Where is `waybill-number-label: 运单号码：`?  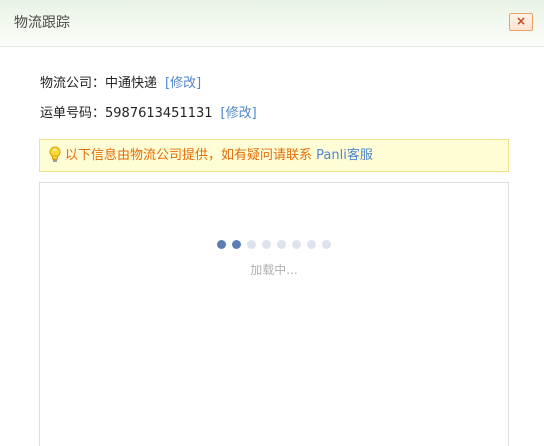
waybill-number-label: 运单号码： is located at coordinates (73, 113).